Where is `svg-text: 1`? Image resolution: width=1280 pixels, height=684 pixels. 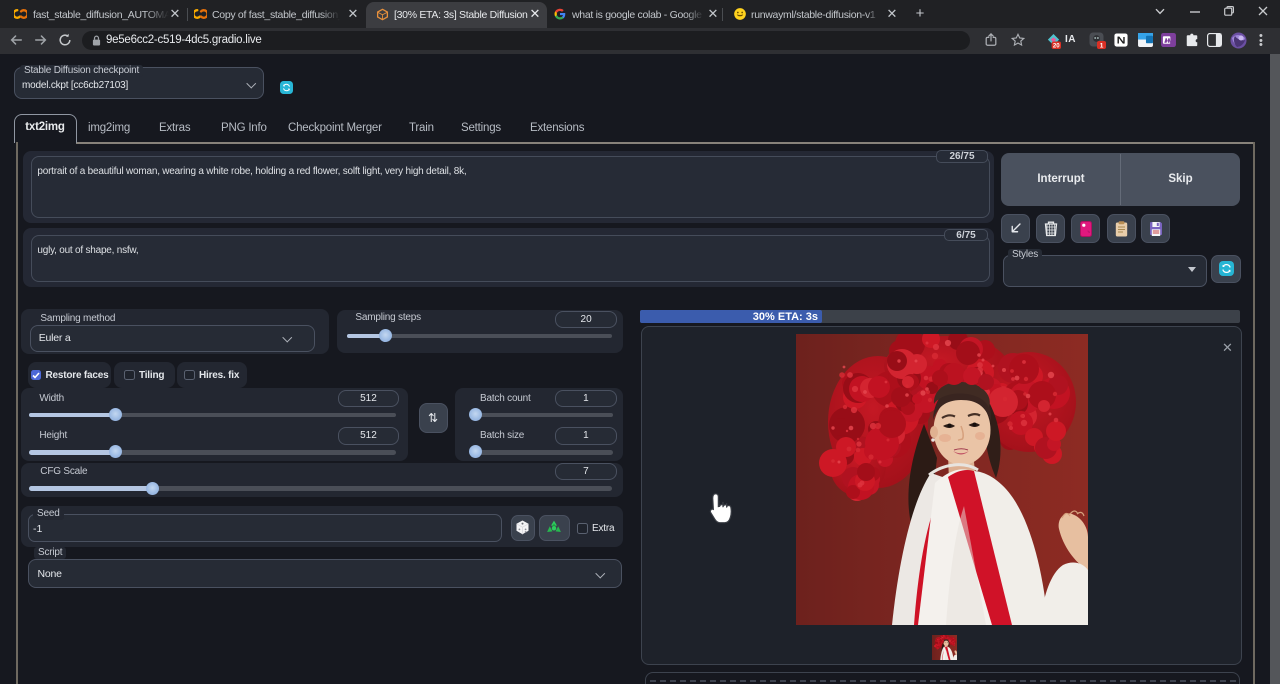
svg-text: 1 is located at coordinates (1102, 45).